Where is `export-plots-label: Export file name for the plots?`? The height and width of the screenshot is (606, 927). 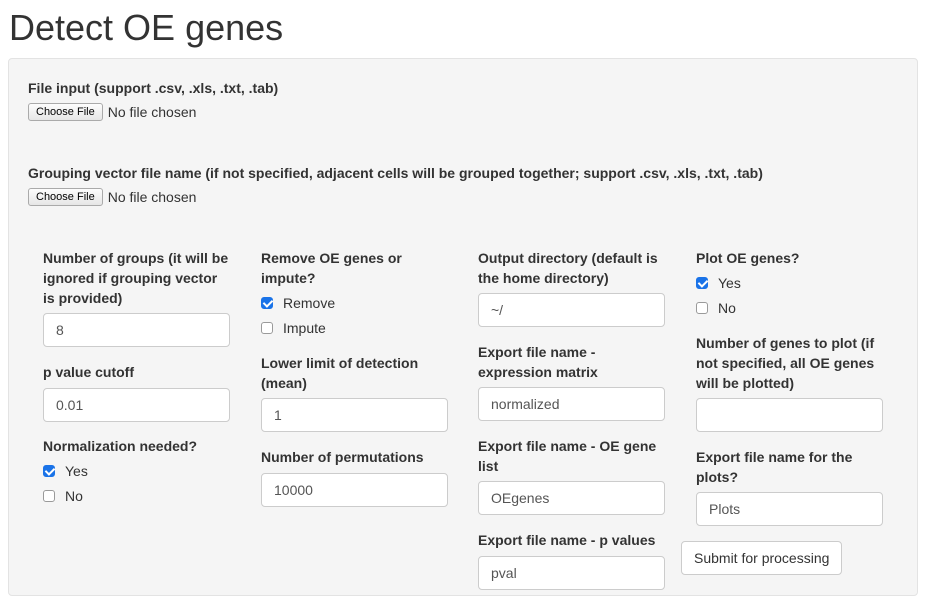
export-plots-label: Export file name for the plots? is located at coordinates (774, 467).